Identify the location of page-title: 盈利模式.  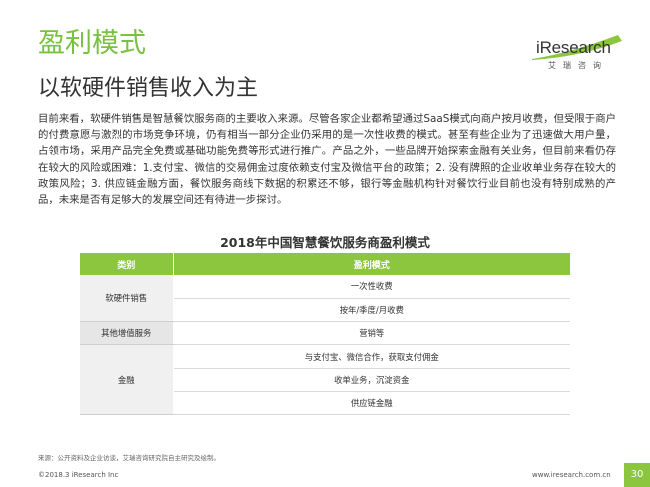
(92, 43).